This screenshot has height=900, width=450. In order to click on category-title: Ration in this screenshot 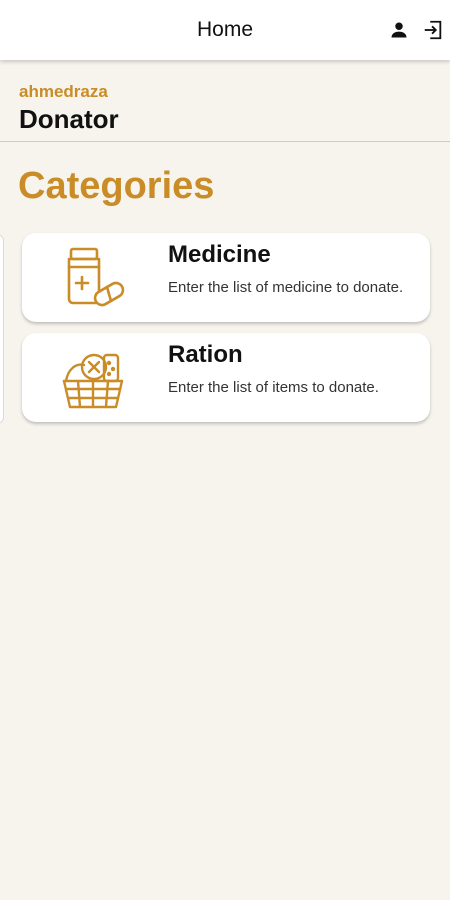, I will do `click(205, 354)`.